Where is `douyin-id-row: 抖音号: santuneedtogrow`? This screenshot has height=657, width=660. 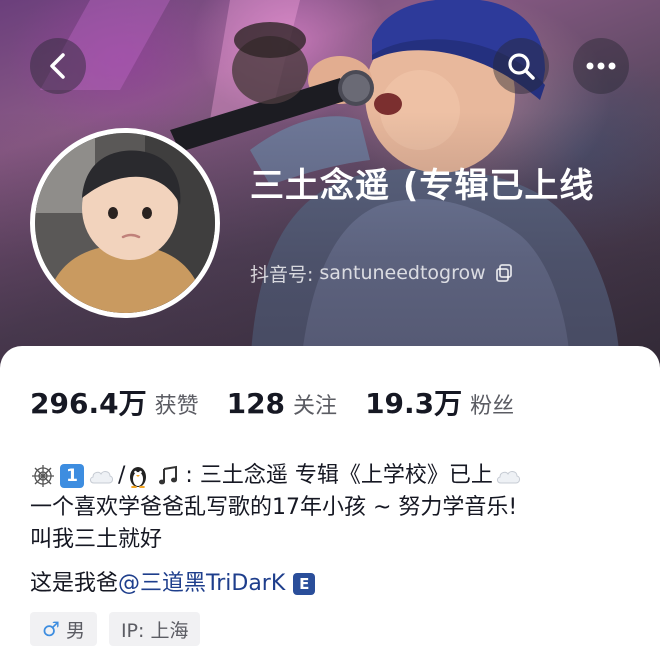 douyin-id-row: 抖音号: santuneedtogrow is located at coordinates (382, 273).